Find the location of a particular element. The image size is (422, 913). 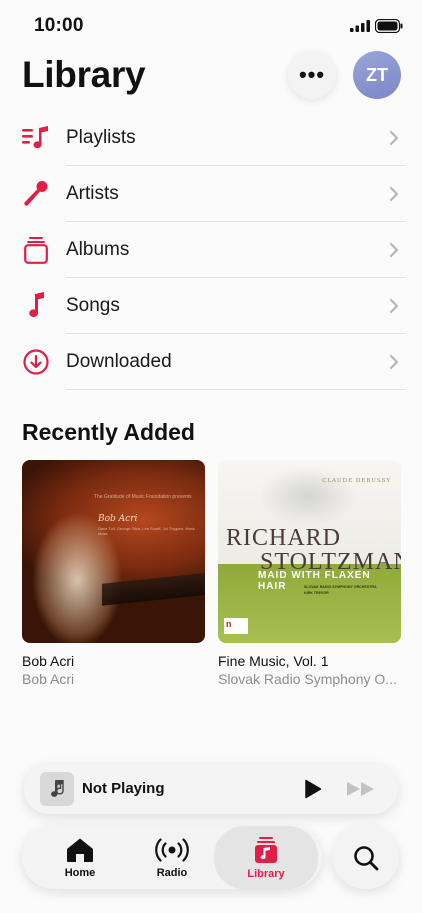

tab-library: Library is located at coordinates (266, 857).